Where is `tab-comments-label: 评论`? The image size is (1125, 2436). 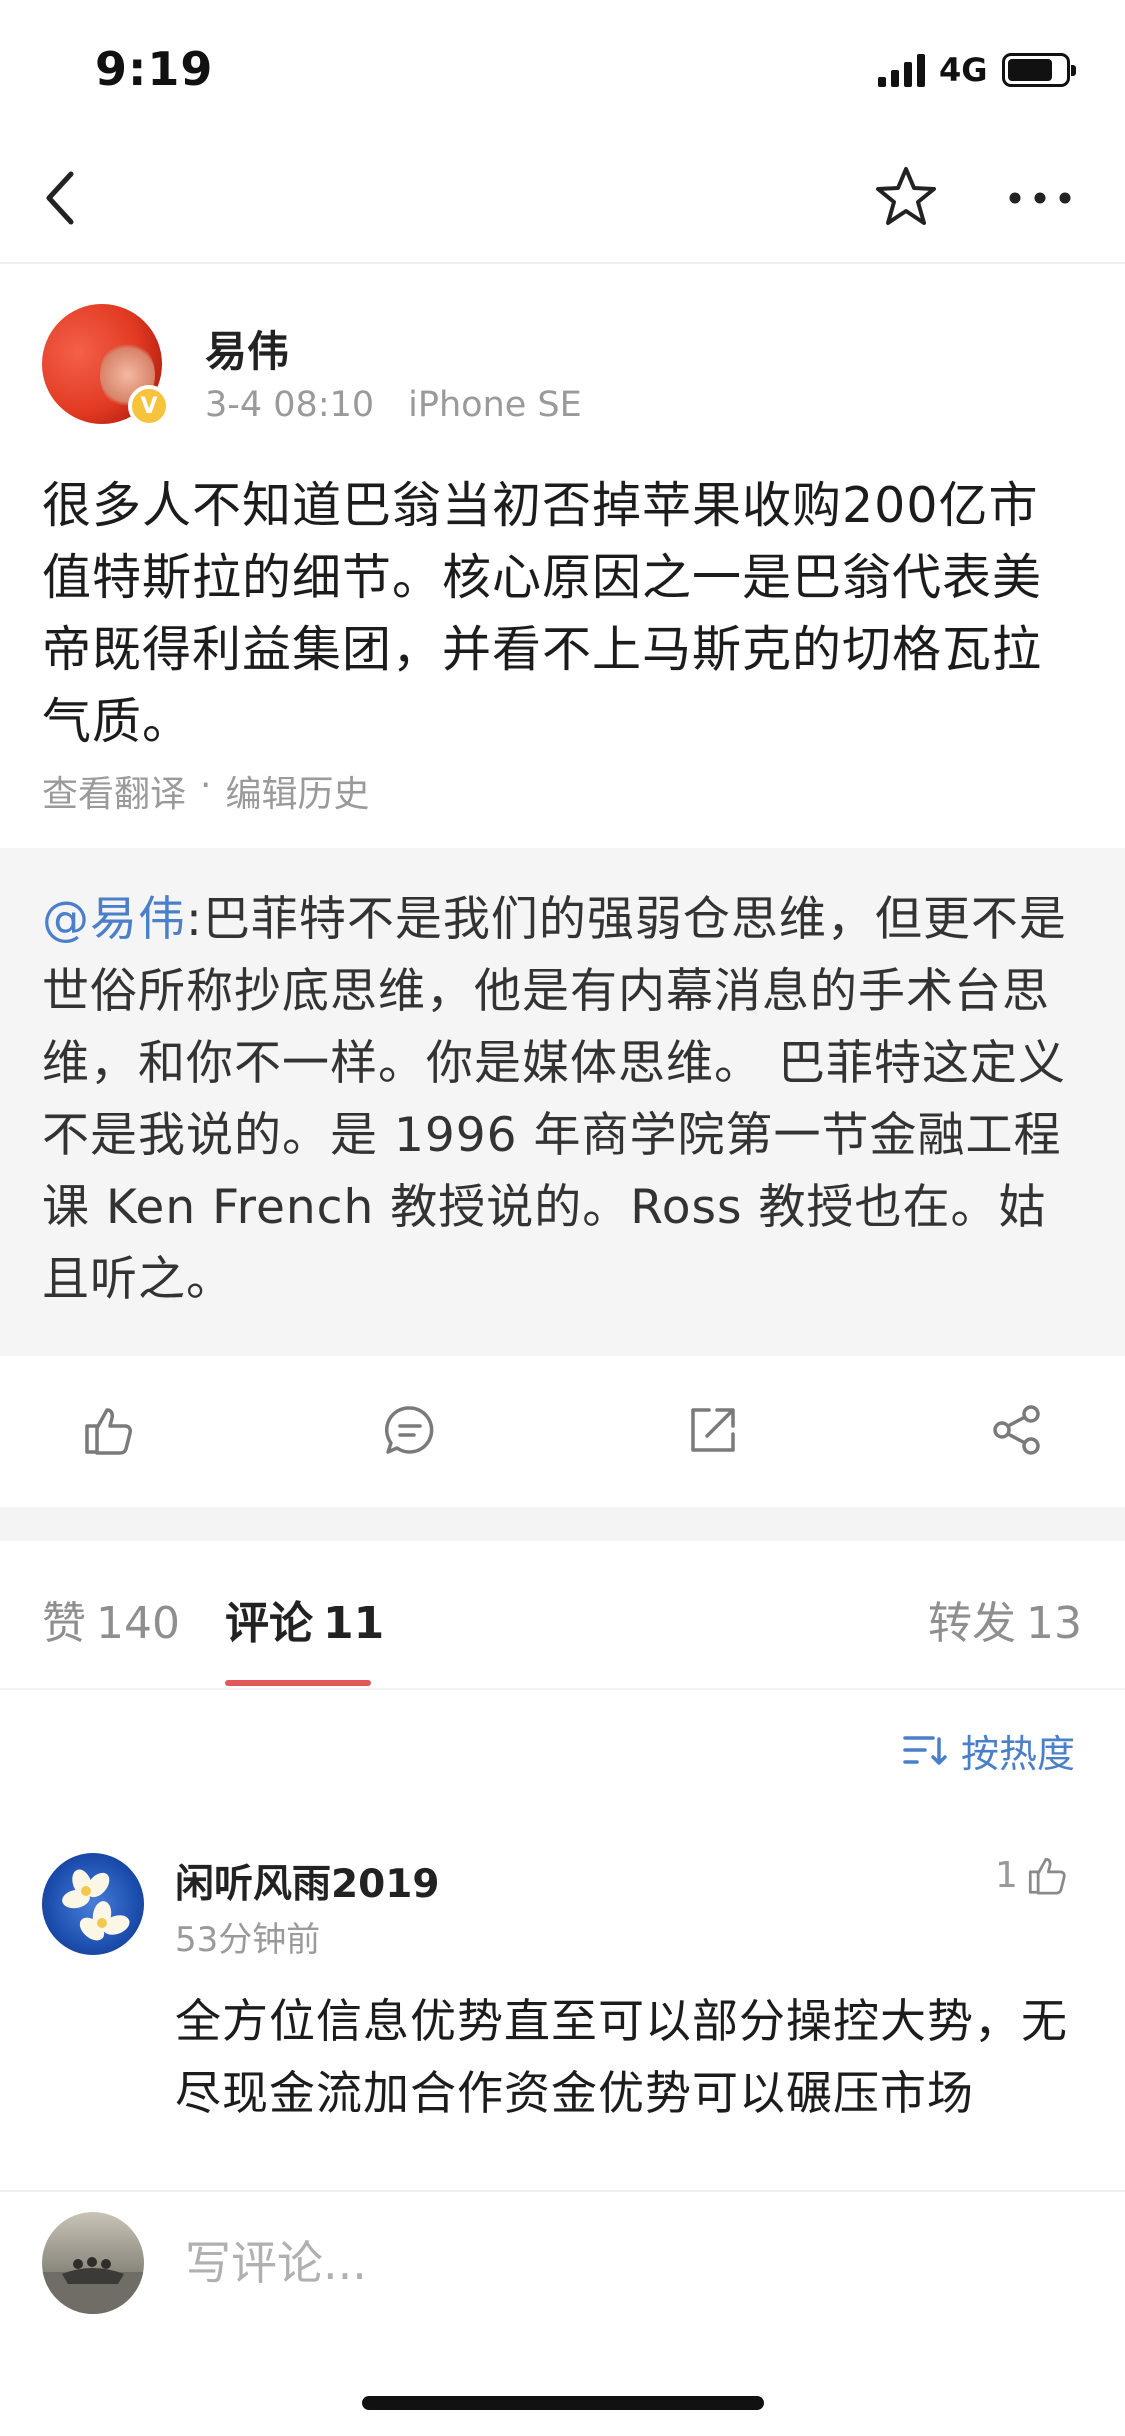
tab-comments-label: 评论 is located at coordinates (269, 1623).